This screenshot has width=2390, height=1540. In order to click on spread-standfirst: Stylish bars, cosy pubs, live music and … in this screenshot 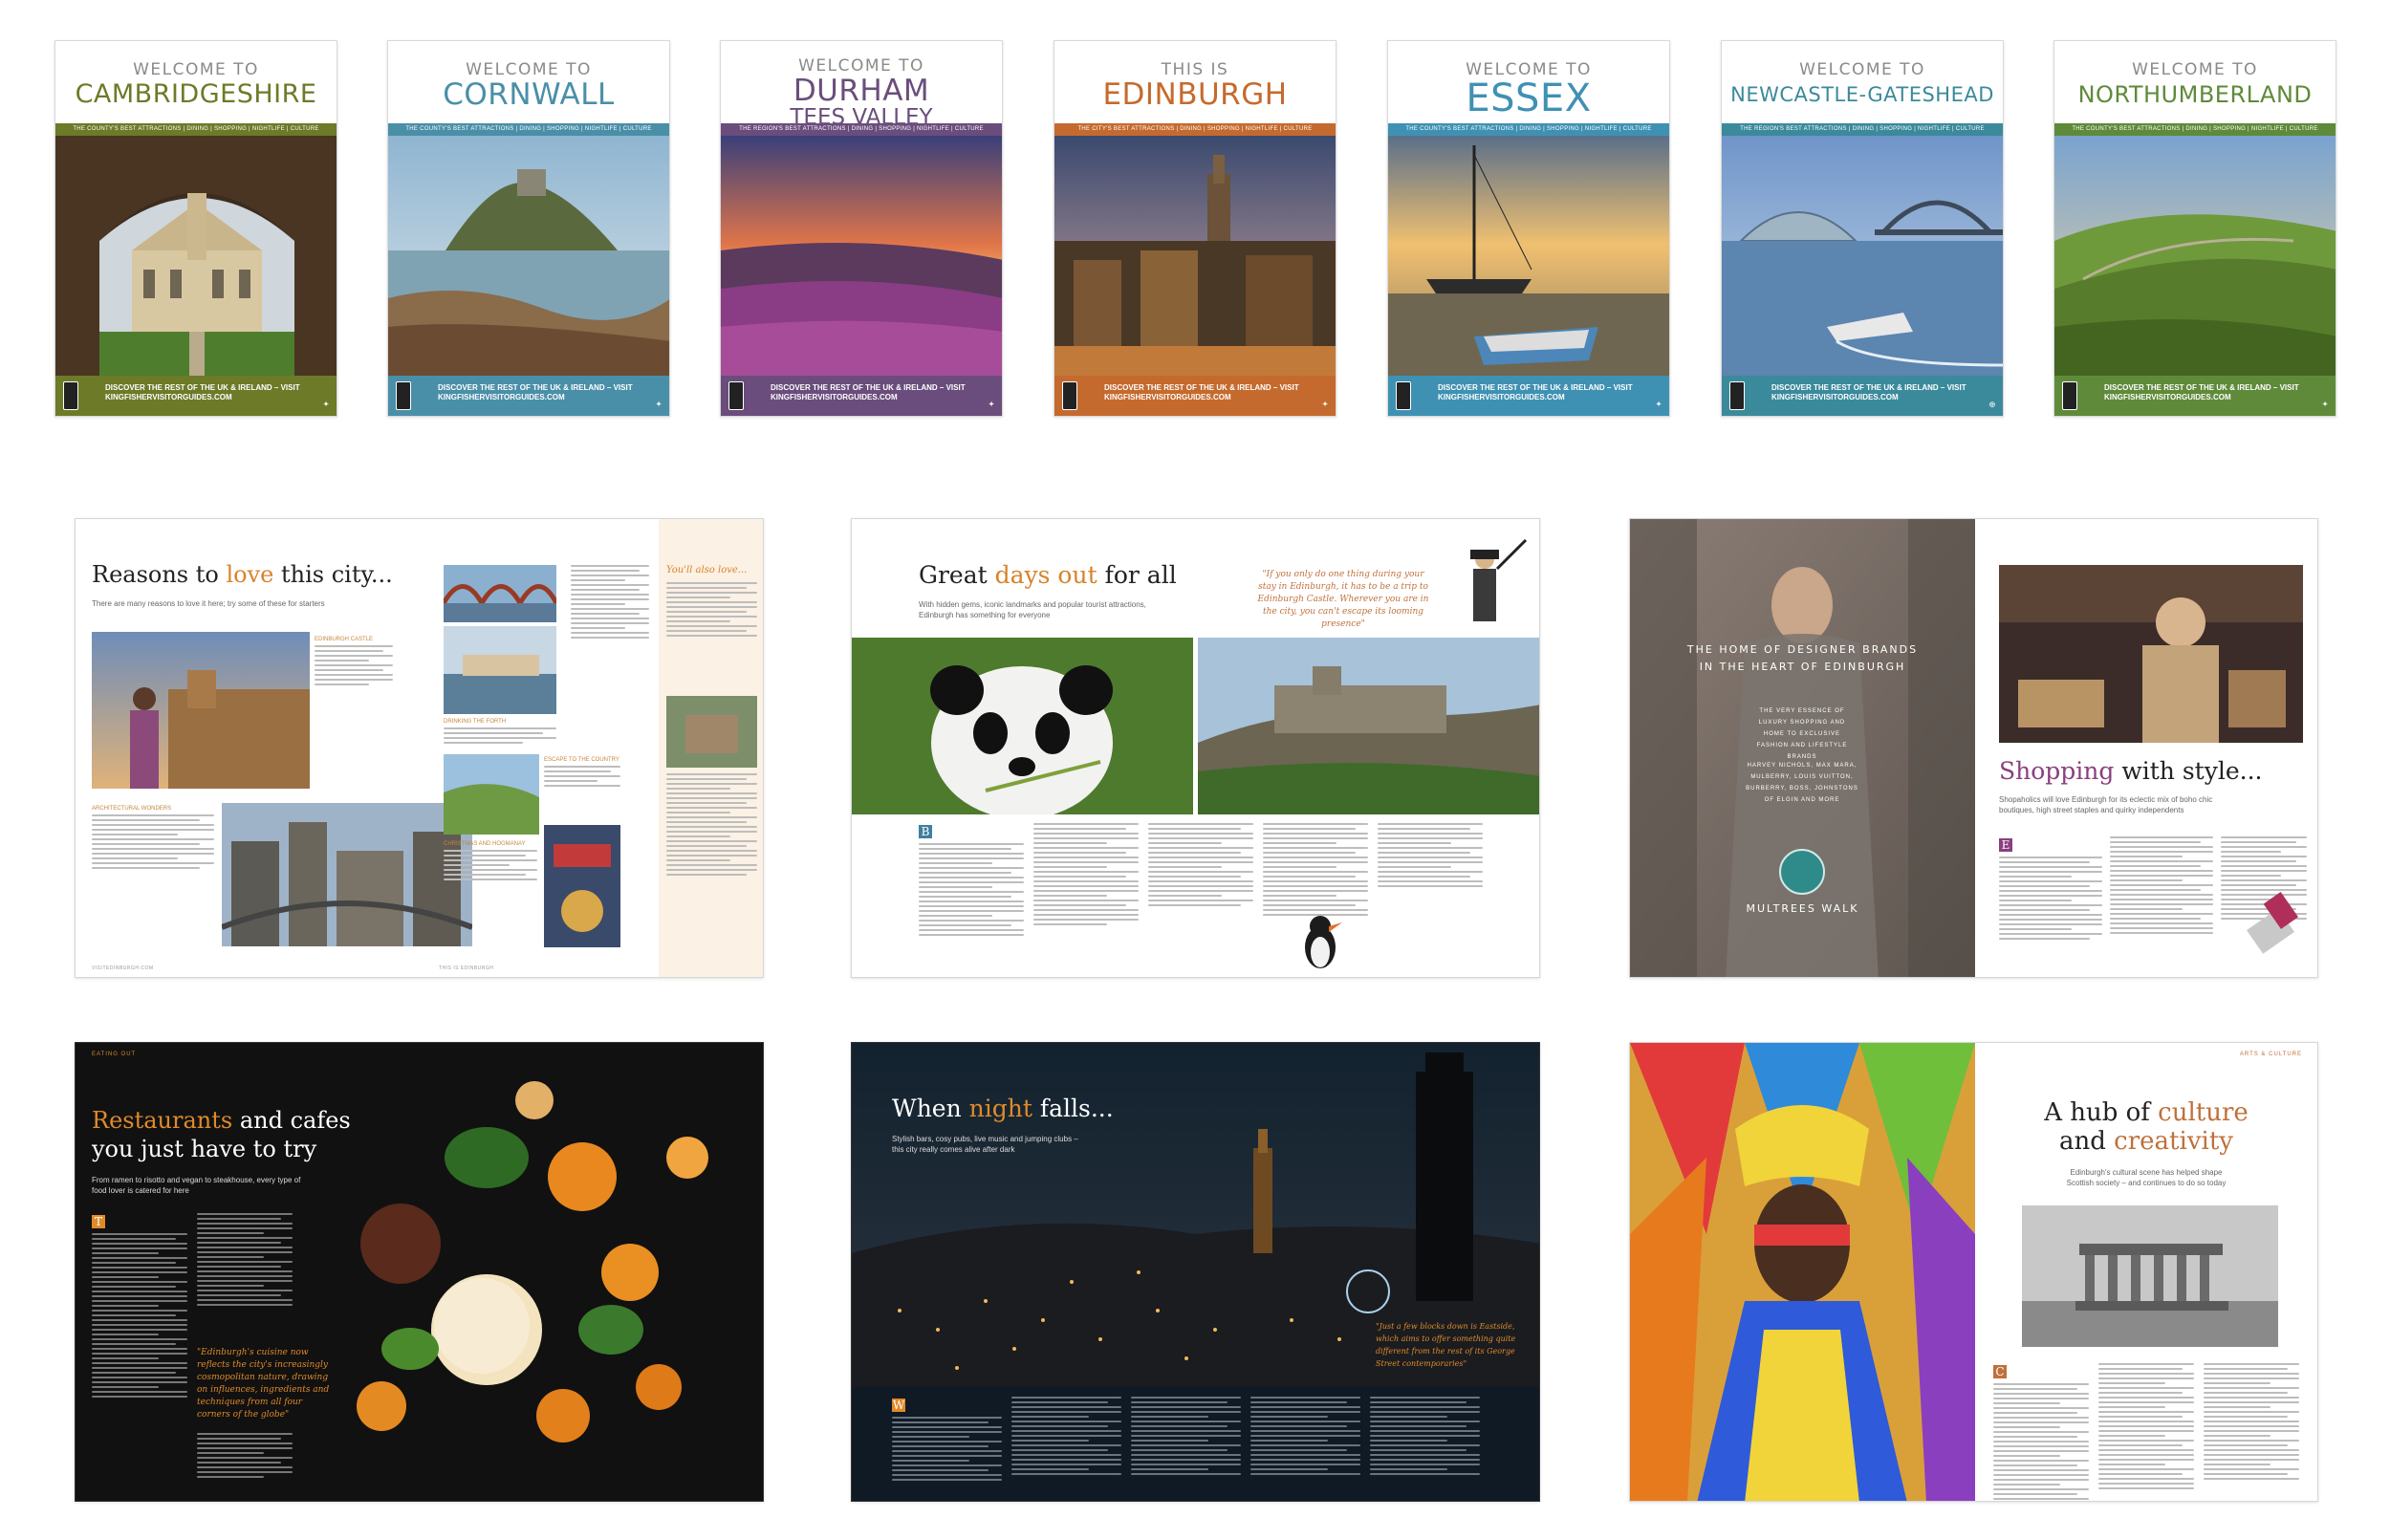, I will do `click(985, 1144)`.